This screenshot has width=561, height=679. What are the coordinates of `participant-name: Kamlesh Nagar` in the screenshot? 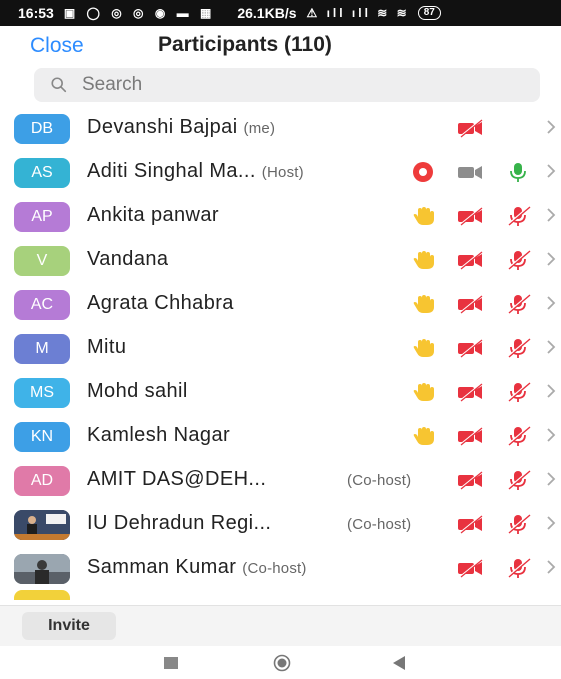 It's located at (159, 435).